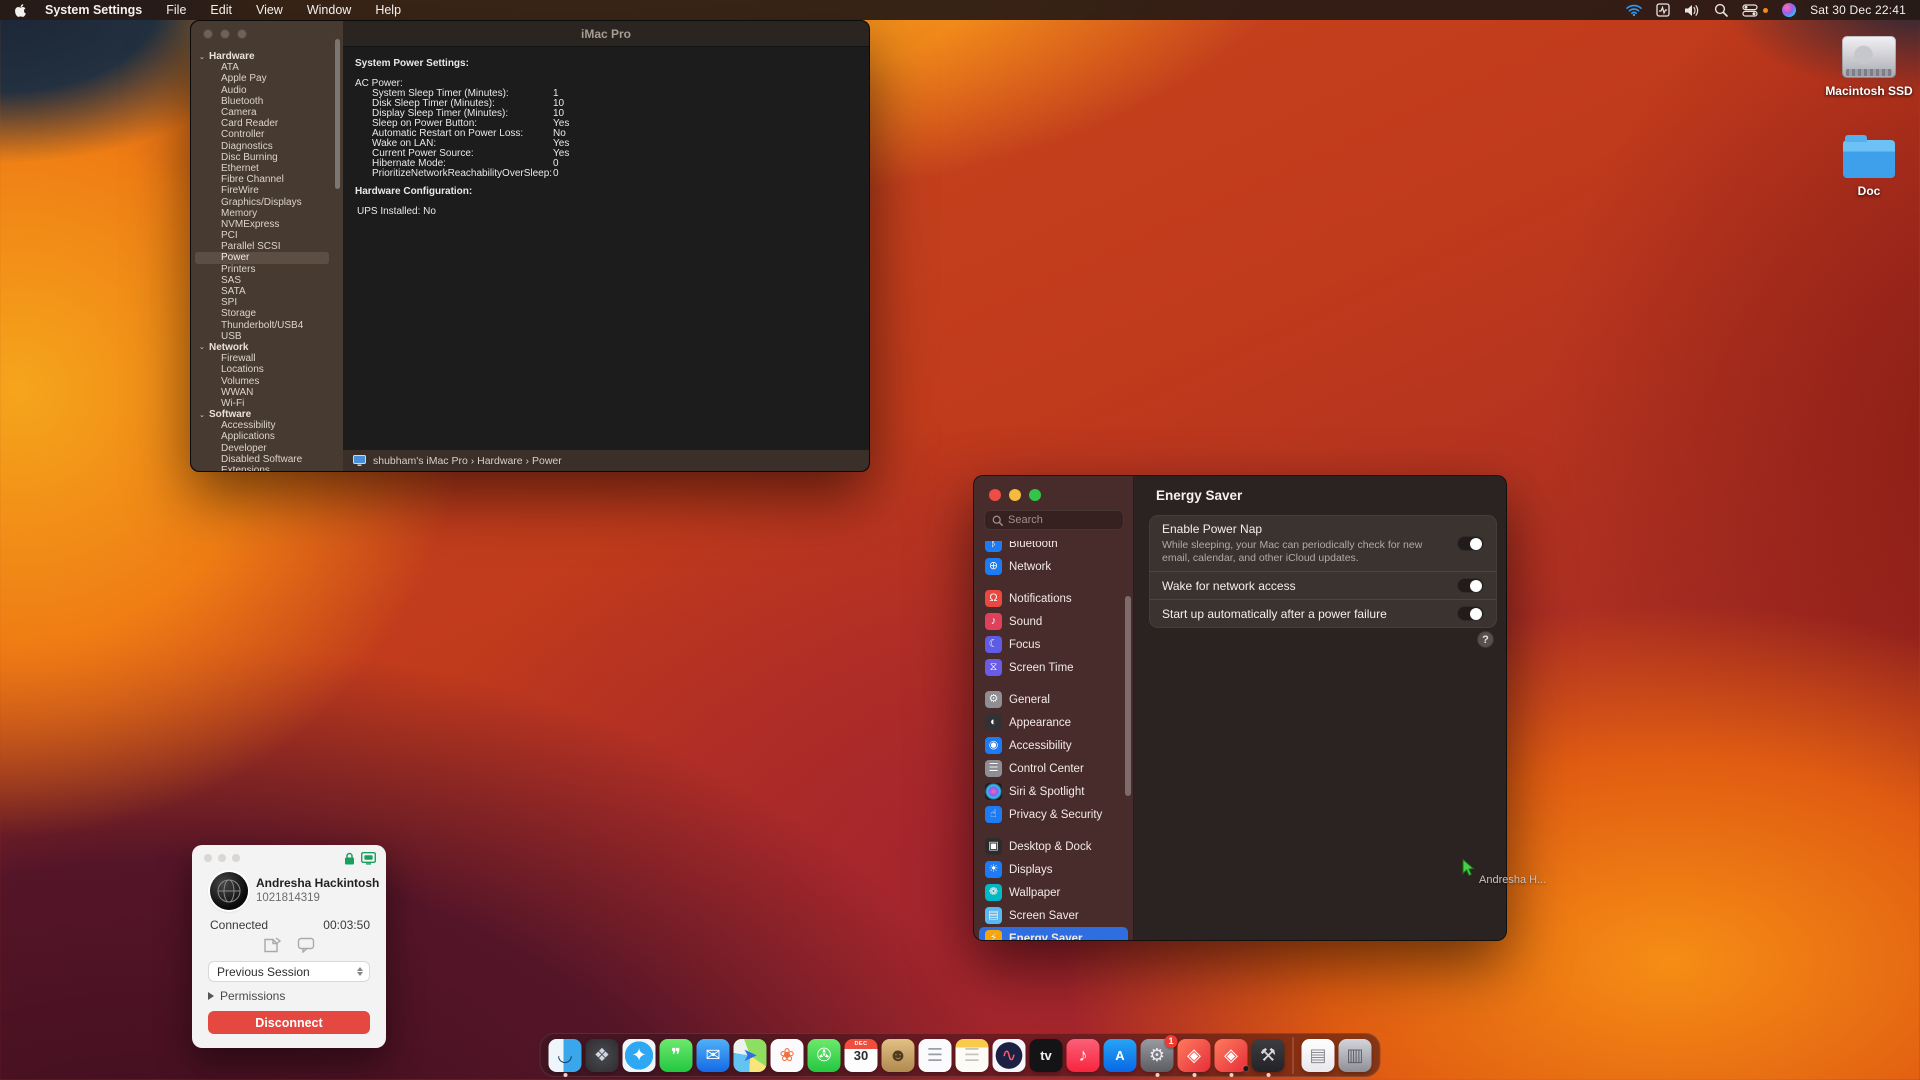 This screenshot has height=1080, width=1920. What do you see at coordinates (267, 381) in the screenshot?
I see `sysinfo-sidebar-row: Volumes` at bounding box center [267, 381].